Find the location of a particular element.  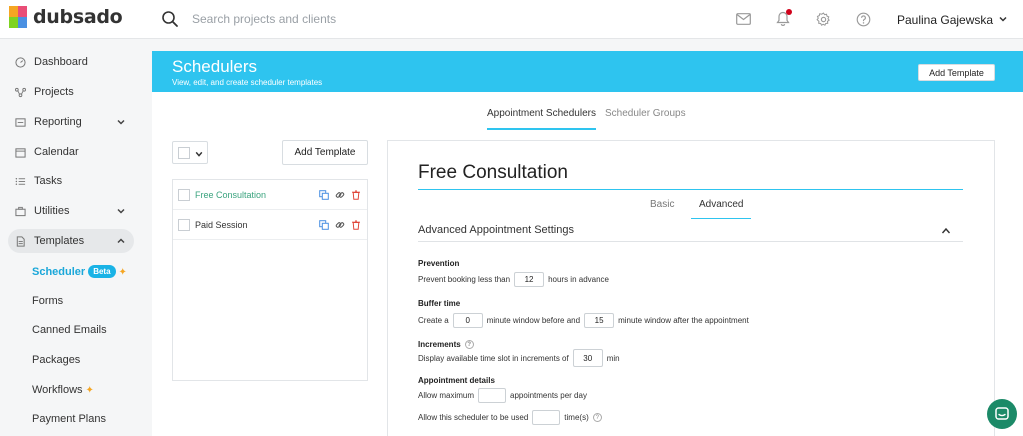

sidebar-item-tasks: Tasks is located at coordinates (71, 181).